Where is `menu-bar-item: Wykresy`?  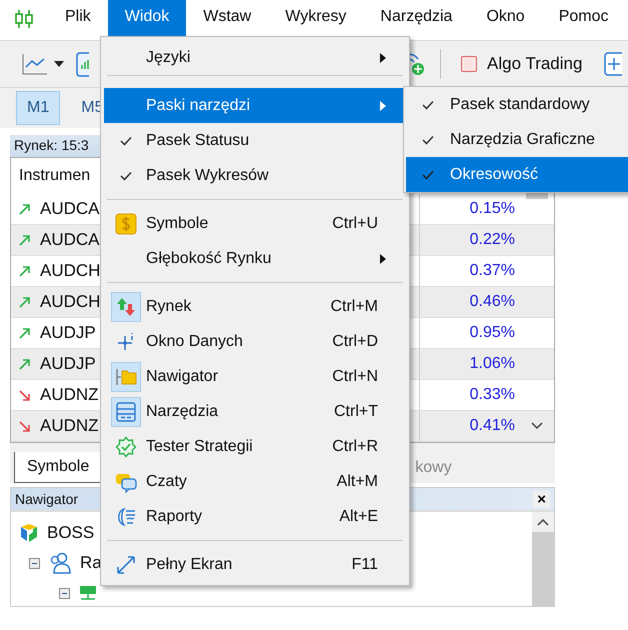 menu-bar-item: Wykresy is located at coordinates (316, 18).